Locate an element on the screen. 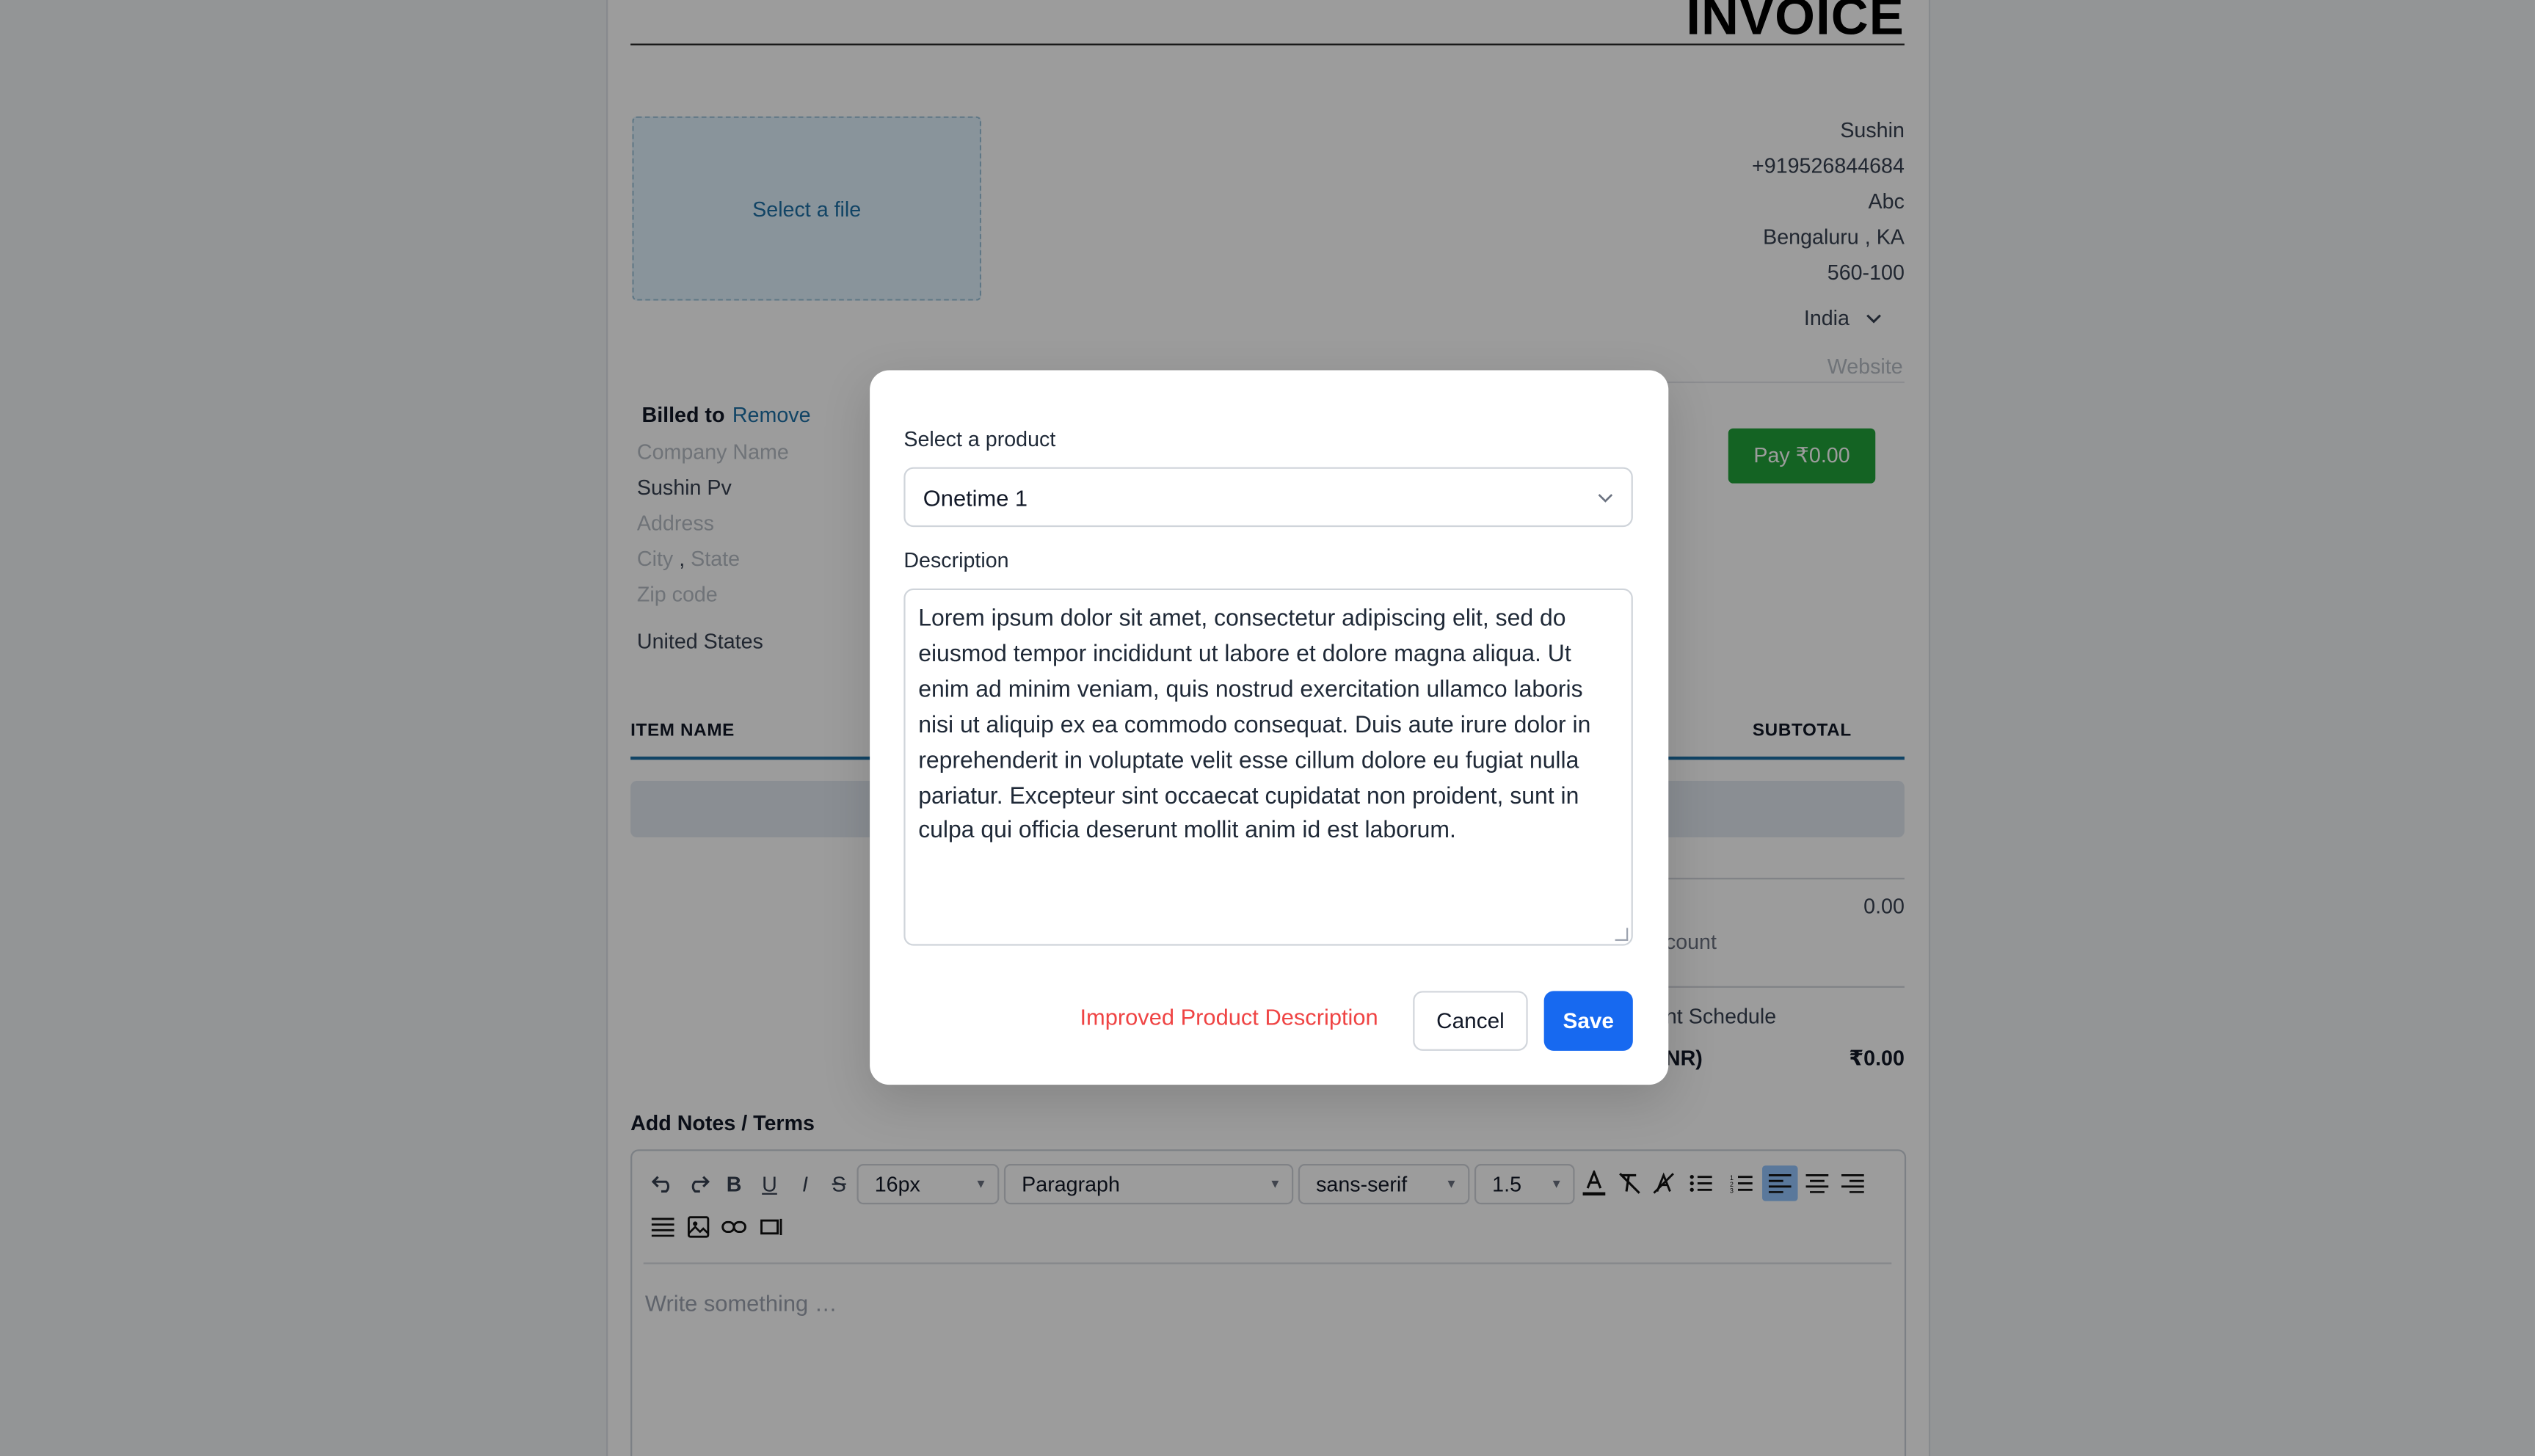 Image resolution: width=2535 pixels, height=1456 pixels. product-select-value: Onetime 1 is located at coordinates (975, 497).